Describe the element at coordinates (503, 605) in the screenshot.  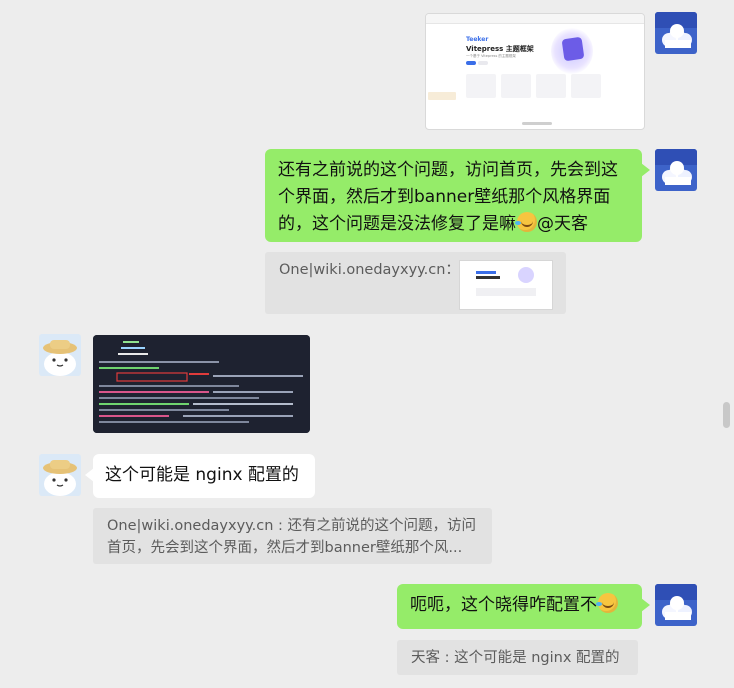
I see `message-text: 呃呃，这个晓得咋配置不` at that location.